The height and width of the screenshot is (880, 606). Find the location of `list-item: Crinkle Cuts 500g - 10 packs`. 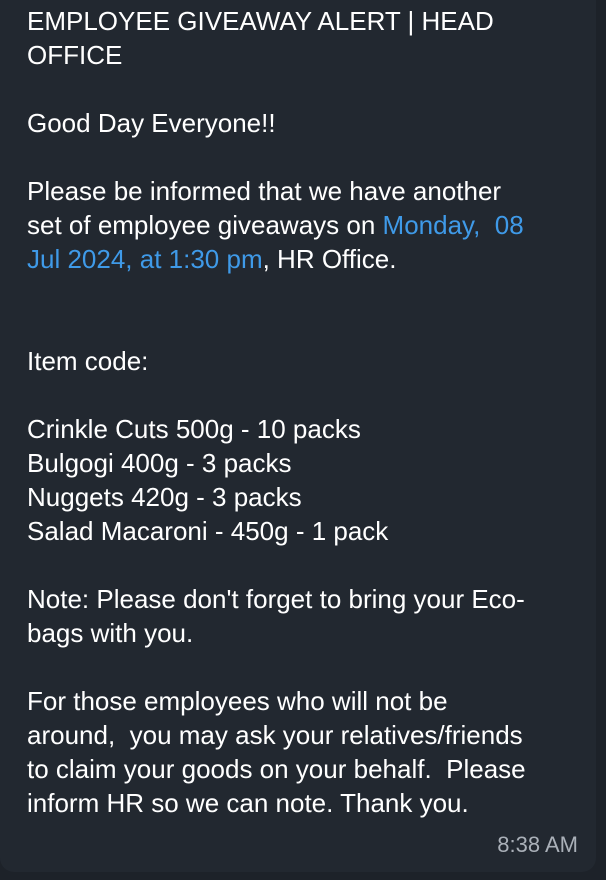

list-item: Crinkle Cuts 500g - 10 packs is located at coordinates (194, 429).